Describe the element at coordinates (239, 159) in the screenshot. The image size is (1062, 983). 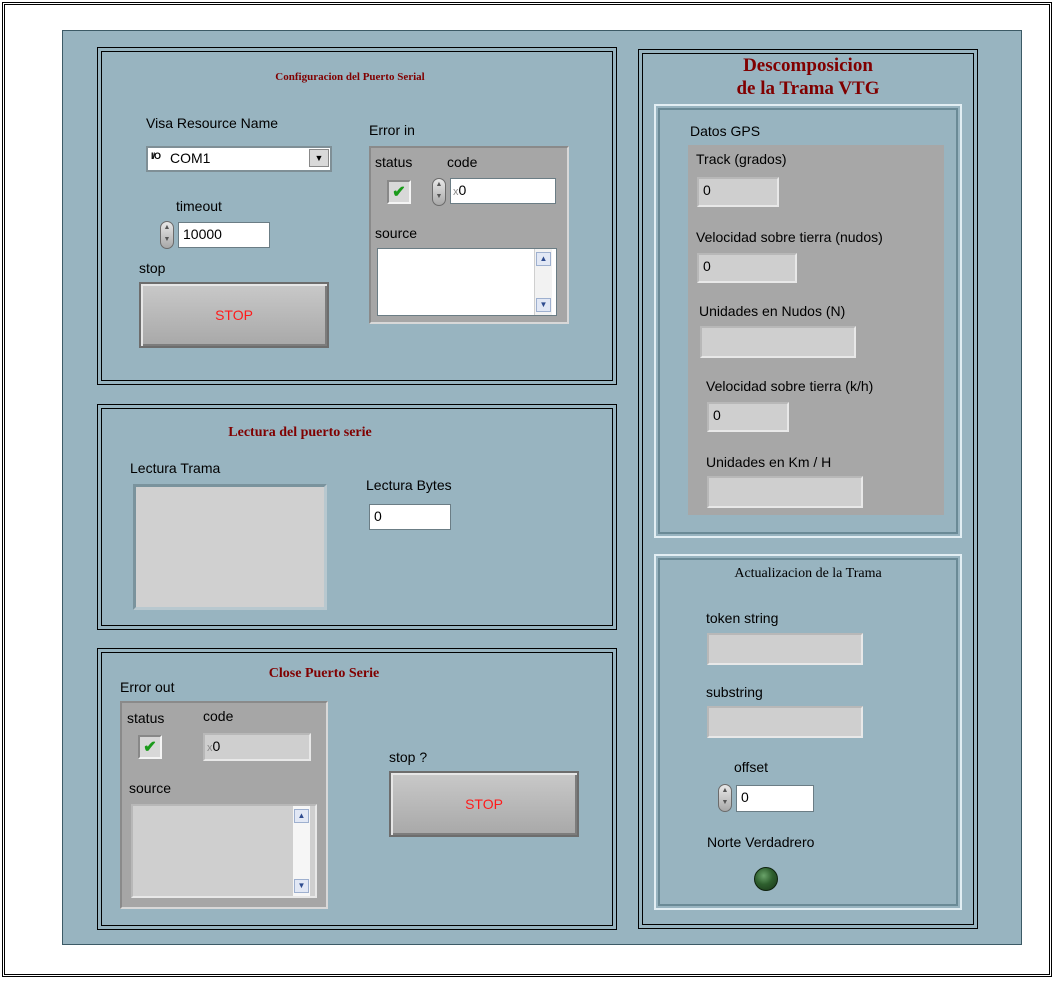
I see `visa-resource-combo: I/O COM1 ▼` at that location.